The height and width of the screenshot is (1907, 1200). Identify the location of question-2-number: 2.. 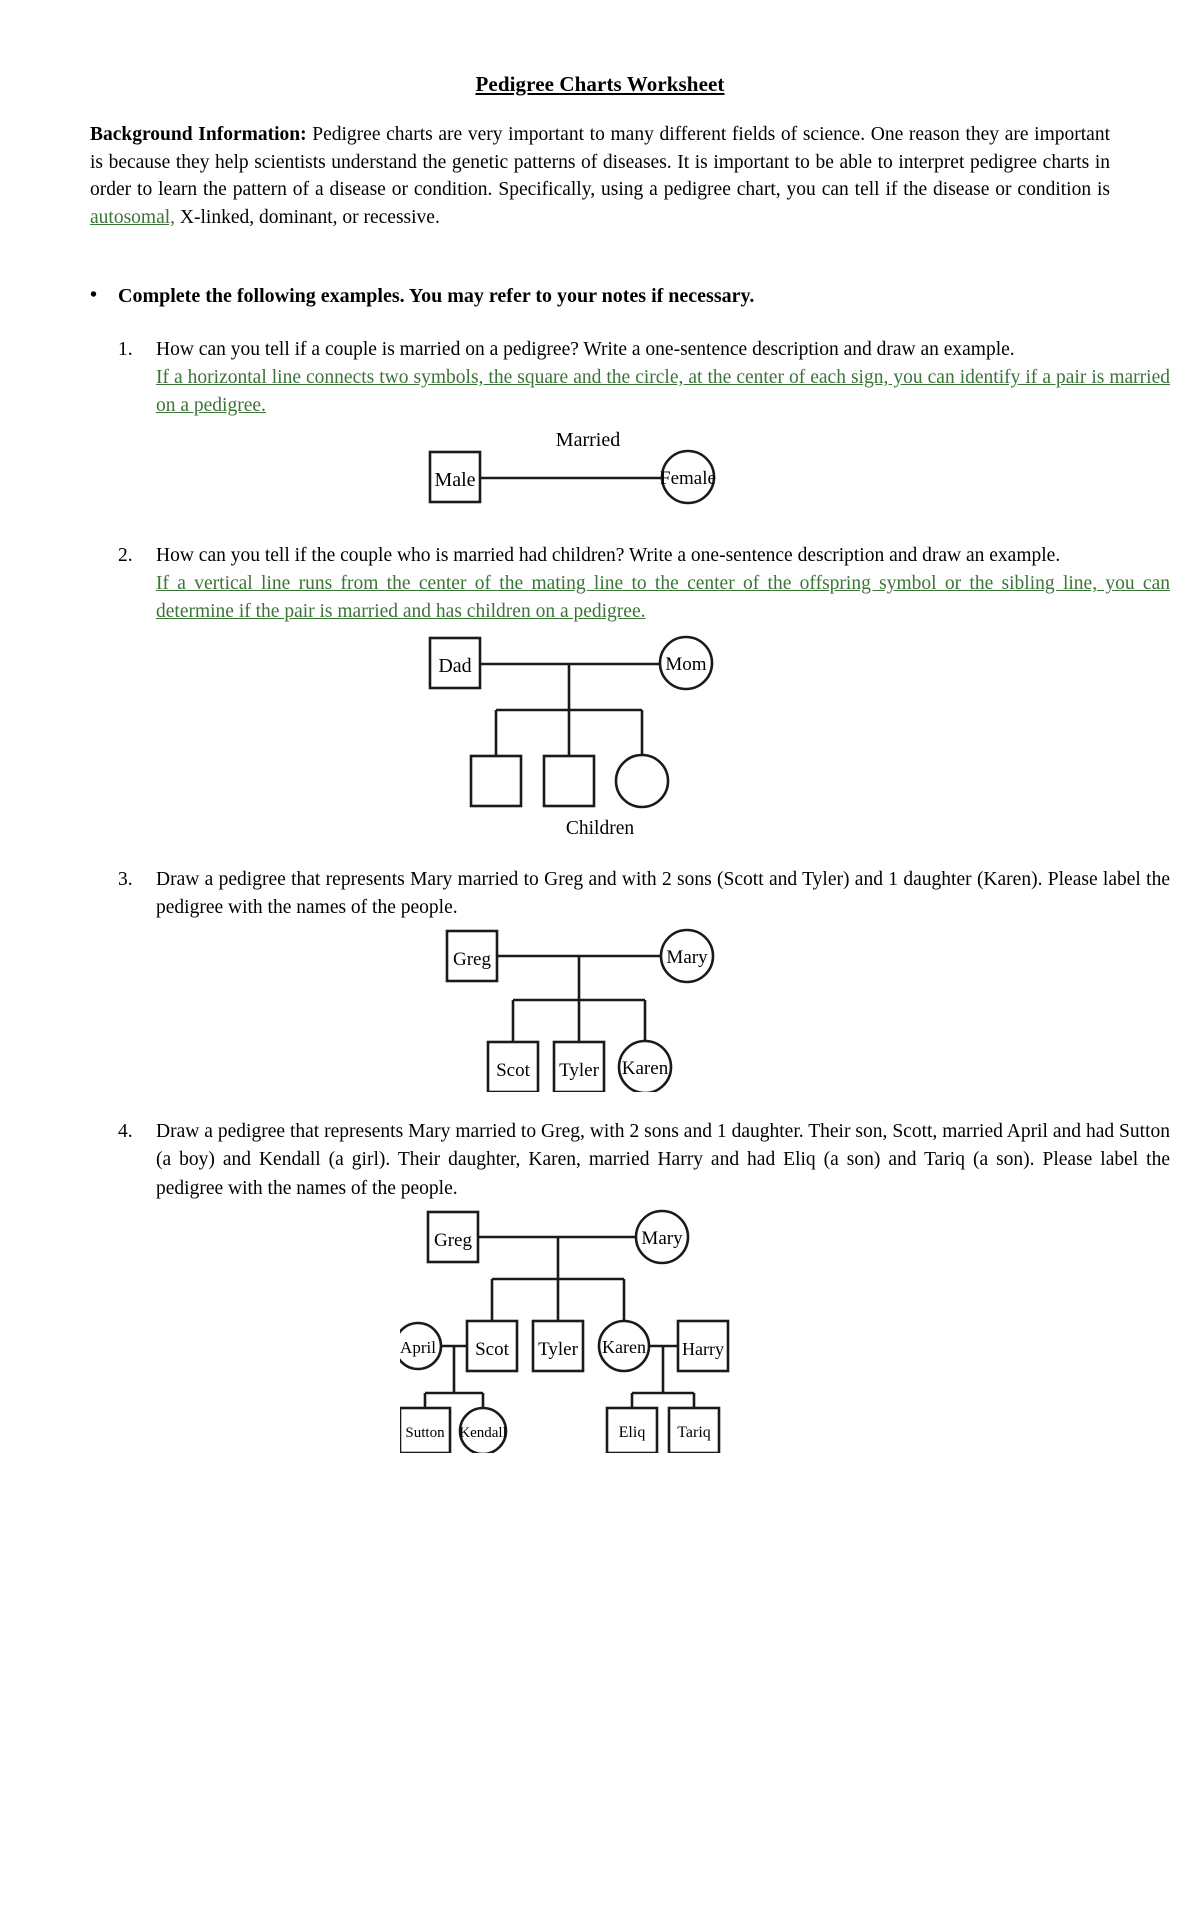
(125, 555).